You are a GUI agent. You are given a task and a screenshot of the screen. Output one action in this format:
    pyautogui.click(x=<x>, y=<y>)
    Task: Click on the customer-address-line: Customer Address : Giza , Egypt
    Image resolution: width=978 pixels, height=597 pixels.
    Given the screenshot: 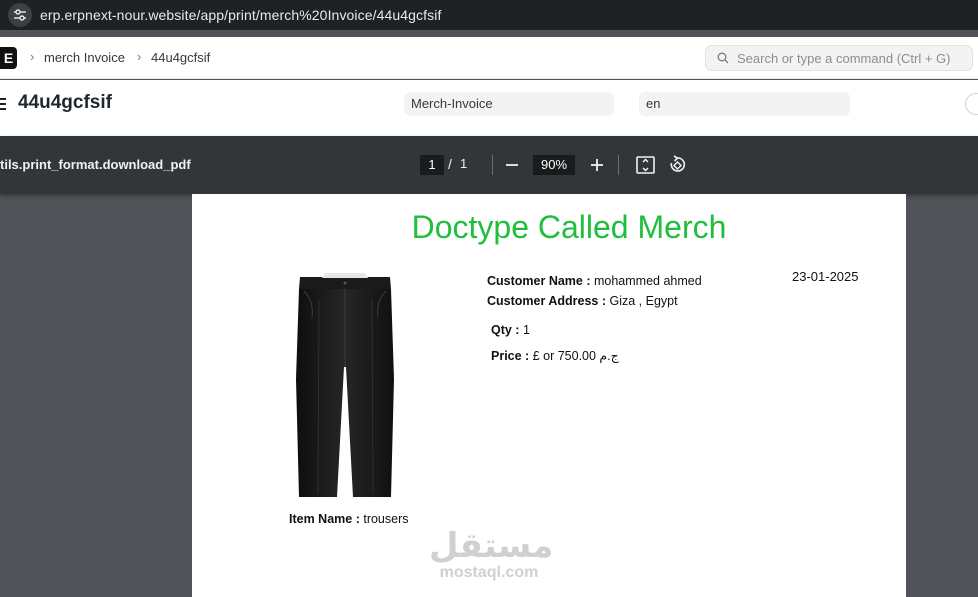 What is the action you would take?
    pyautogui.click(x=582, y=301)
    